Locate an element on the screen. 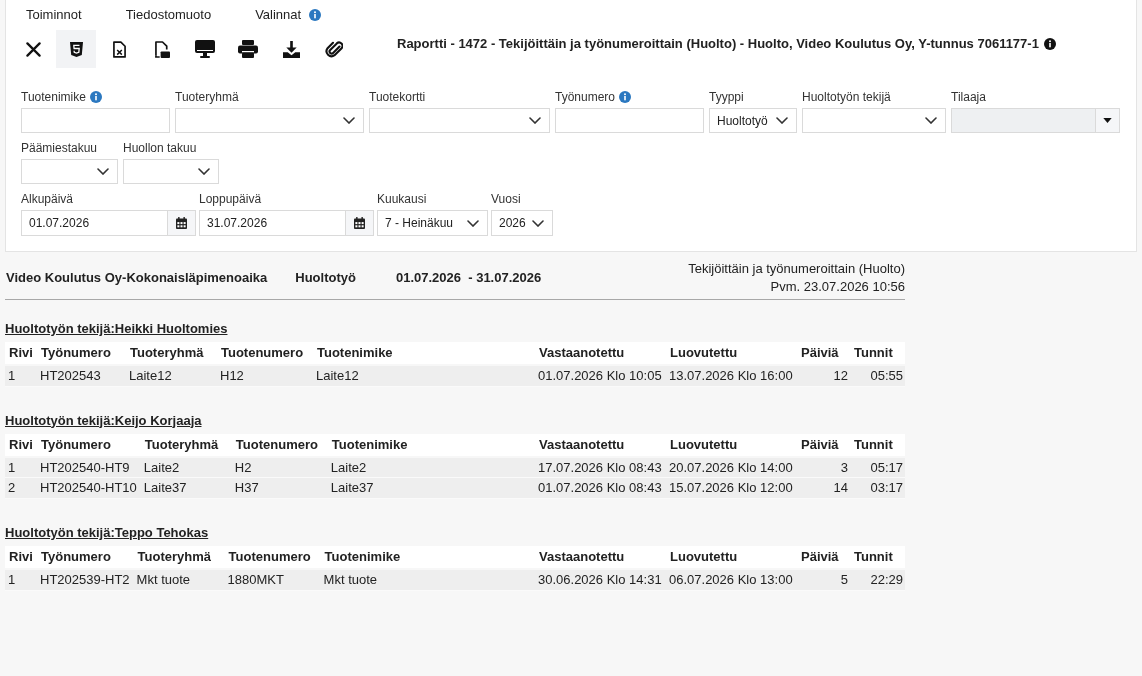  dropdown-field: Huoltotyö is located at coordinates (753, 120).